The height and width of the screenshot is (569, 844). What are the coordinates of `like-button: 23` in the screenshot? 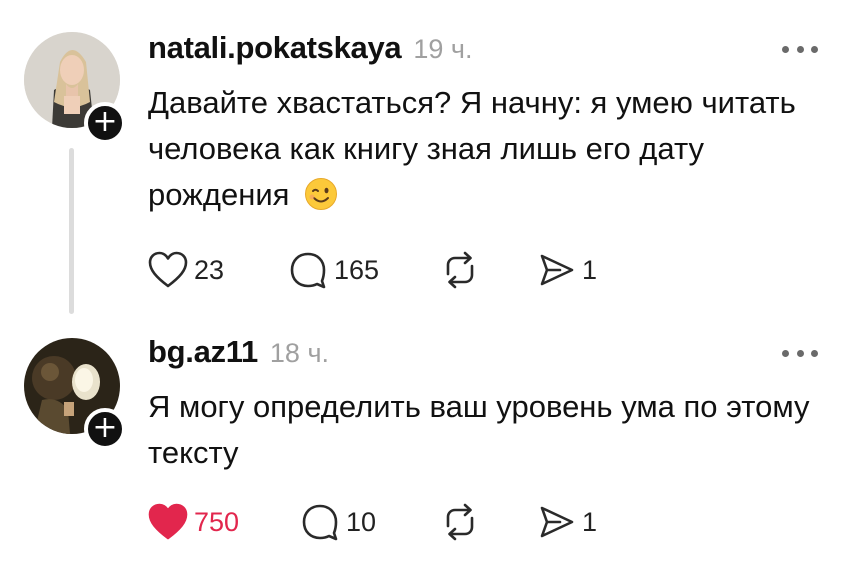 It's located at (186, 270).